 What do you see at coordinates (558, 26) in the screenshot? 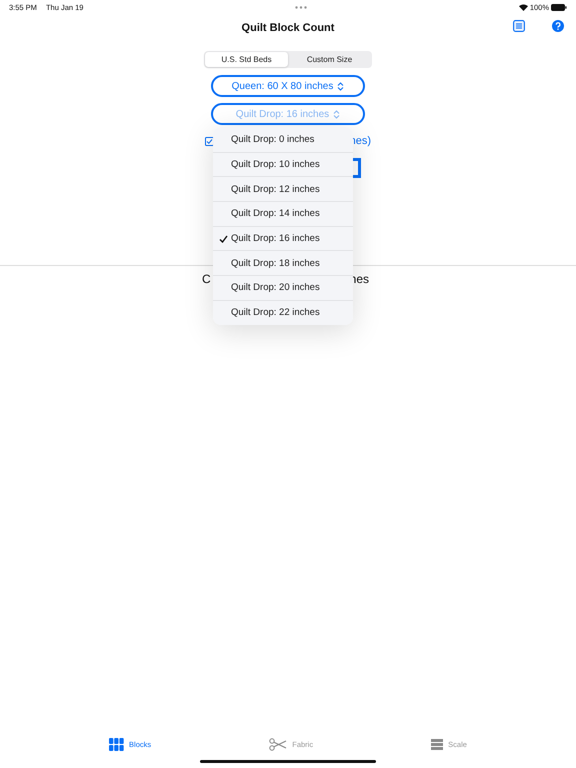
I see `help-icon` at bounding box center [558, 26].